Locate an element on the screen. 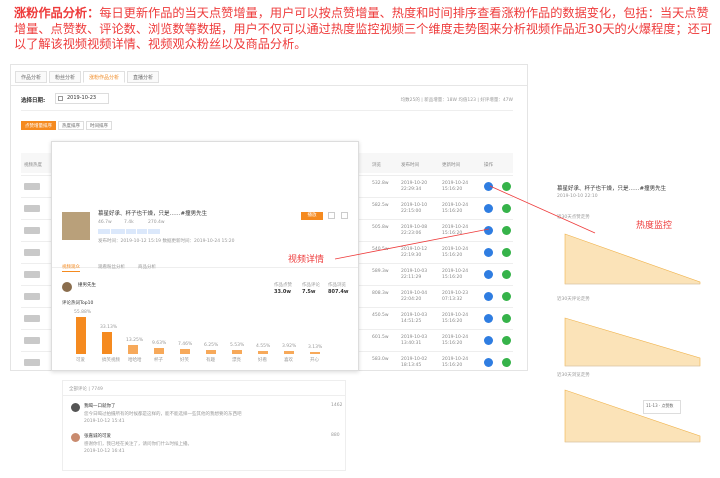 Image resolution: width=720 pixels, height=478 pixels. row-published: 2019-10-03 22:11:29 is located at coordinates (414, 274).